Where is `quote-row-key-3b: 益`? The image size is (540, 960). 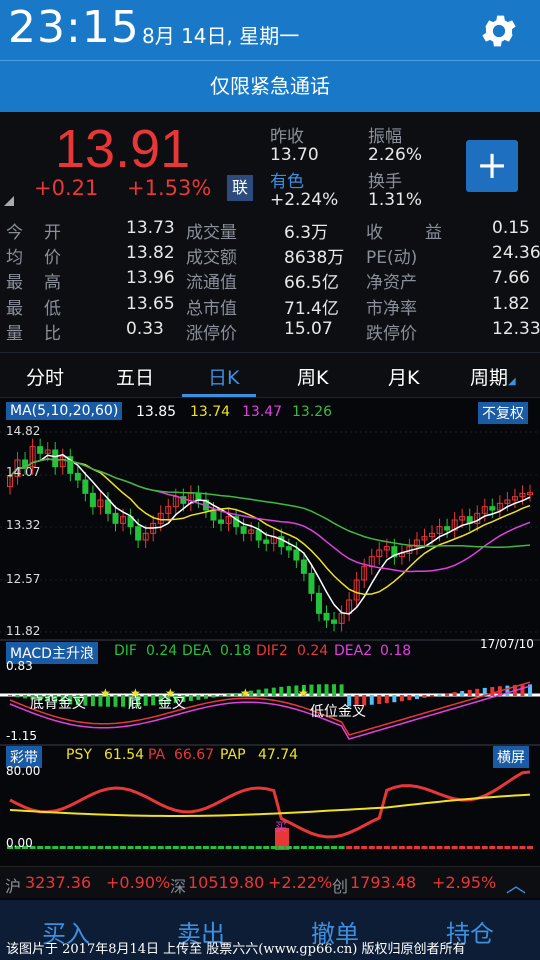
quote-row-key-3b: 益 is located at coordinates (433, 233).